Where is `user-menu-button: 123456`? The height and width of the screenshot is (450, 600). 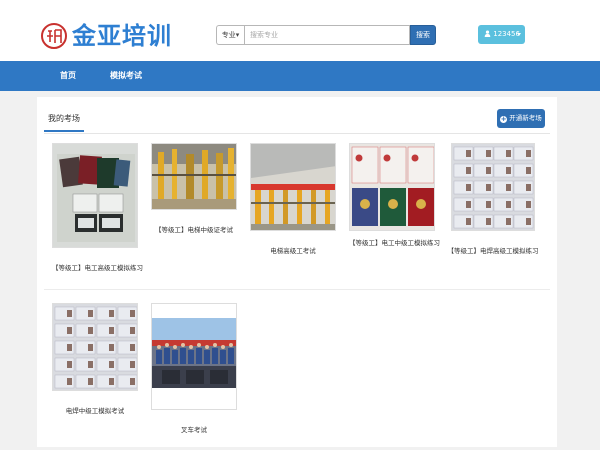
user-menu-button: 123456 is located at coordinates (501, 34).